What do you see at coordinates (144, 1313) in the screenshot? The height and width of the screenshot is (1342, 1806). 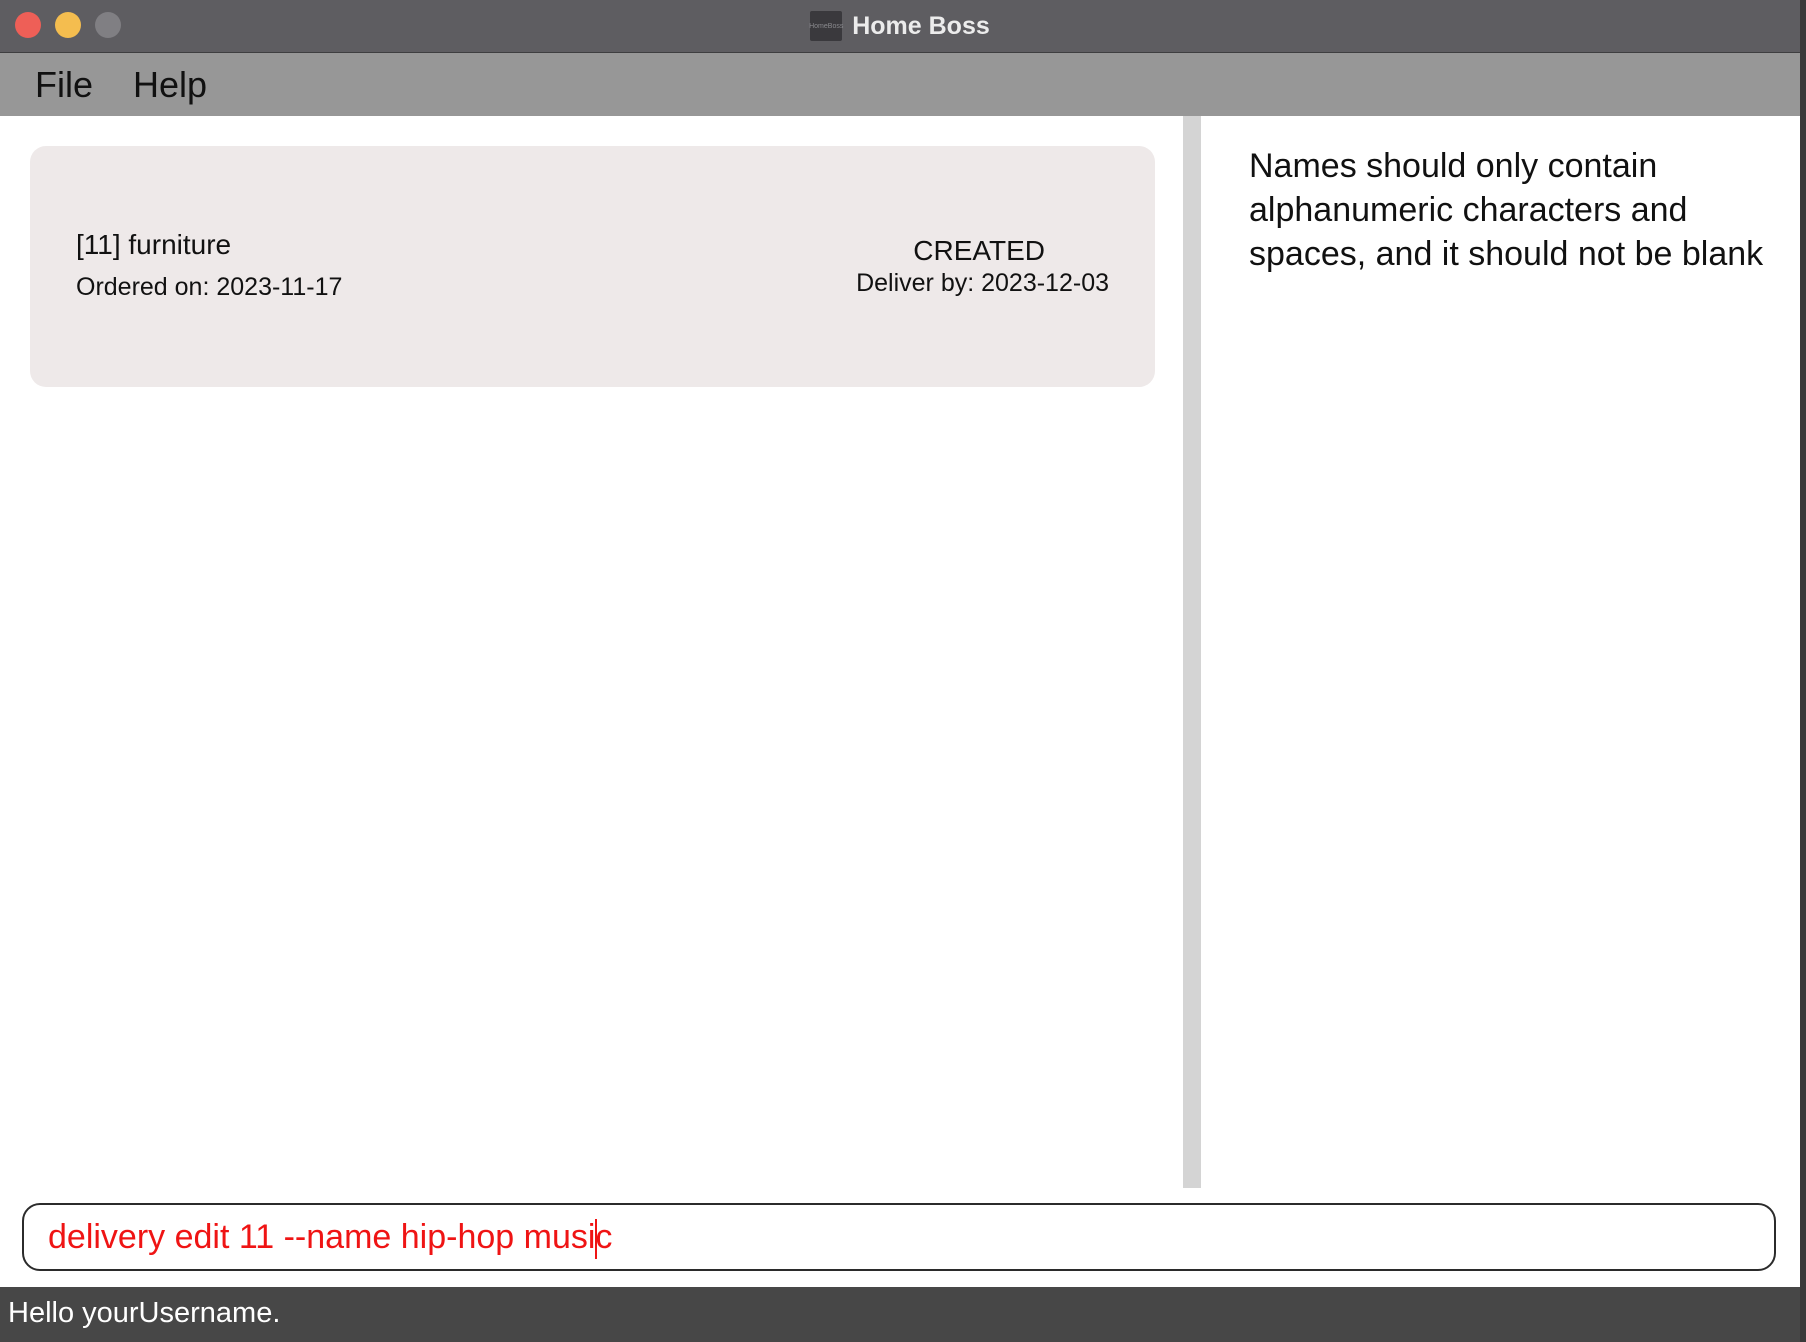 I see `status-bar-text: Hello yourUsername.` at bounding box center [144, 1313].